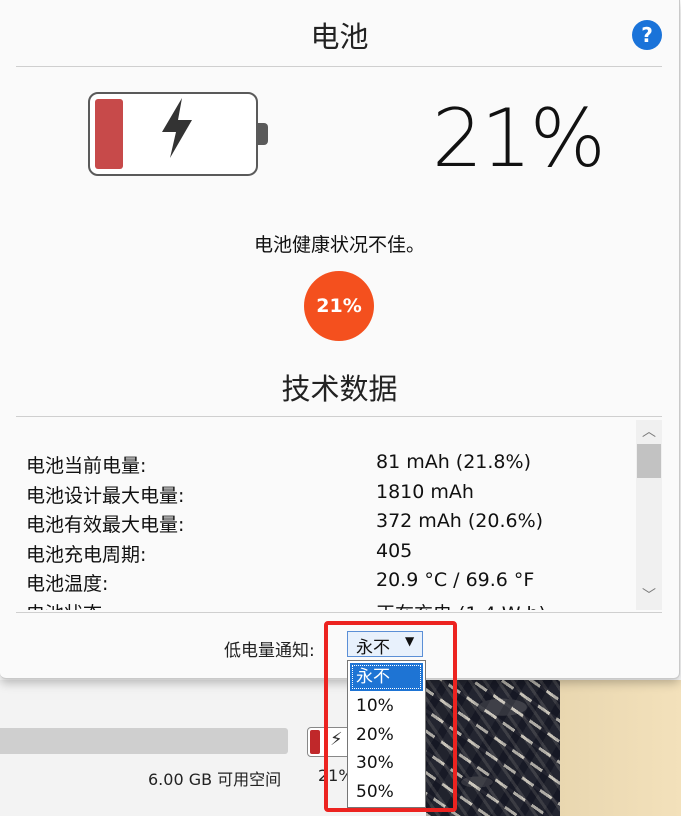  What do you see at coordinates (331, 525) in the screenshot?
I see `list-item: 电池有效最大电量: 372 mAh (20.6%)` at bounding box center [331, 525].